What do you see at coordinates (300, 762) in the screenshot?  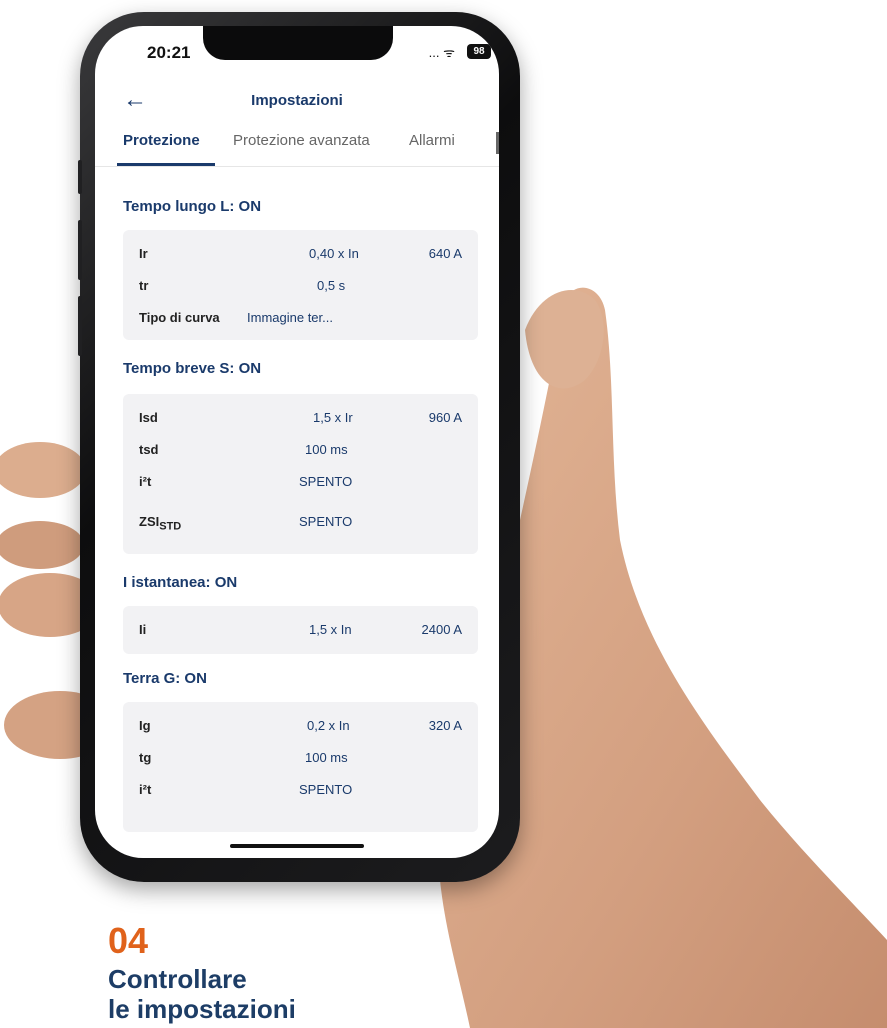 I see `row-tg: tg 100 ms` at bounding box center [300, 762].